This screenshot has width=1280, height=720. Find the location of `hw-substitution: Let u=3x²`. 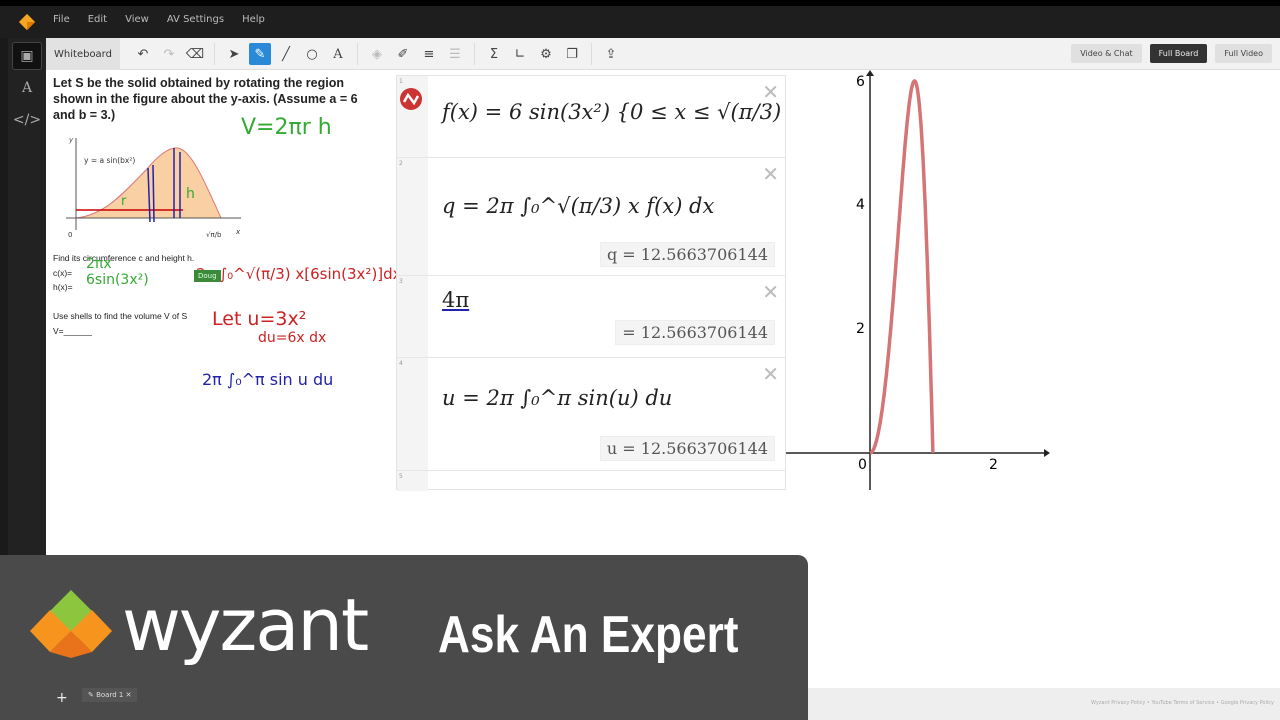

hw-substitution: Let u=3x² is located at coordinates (259, 319).